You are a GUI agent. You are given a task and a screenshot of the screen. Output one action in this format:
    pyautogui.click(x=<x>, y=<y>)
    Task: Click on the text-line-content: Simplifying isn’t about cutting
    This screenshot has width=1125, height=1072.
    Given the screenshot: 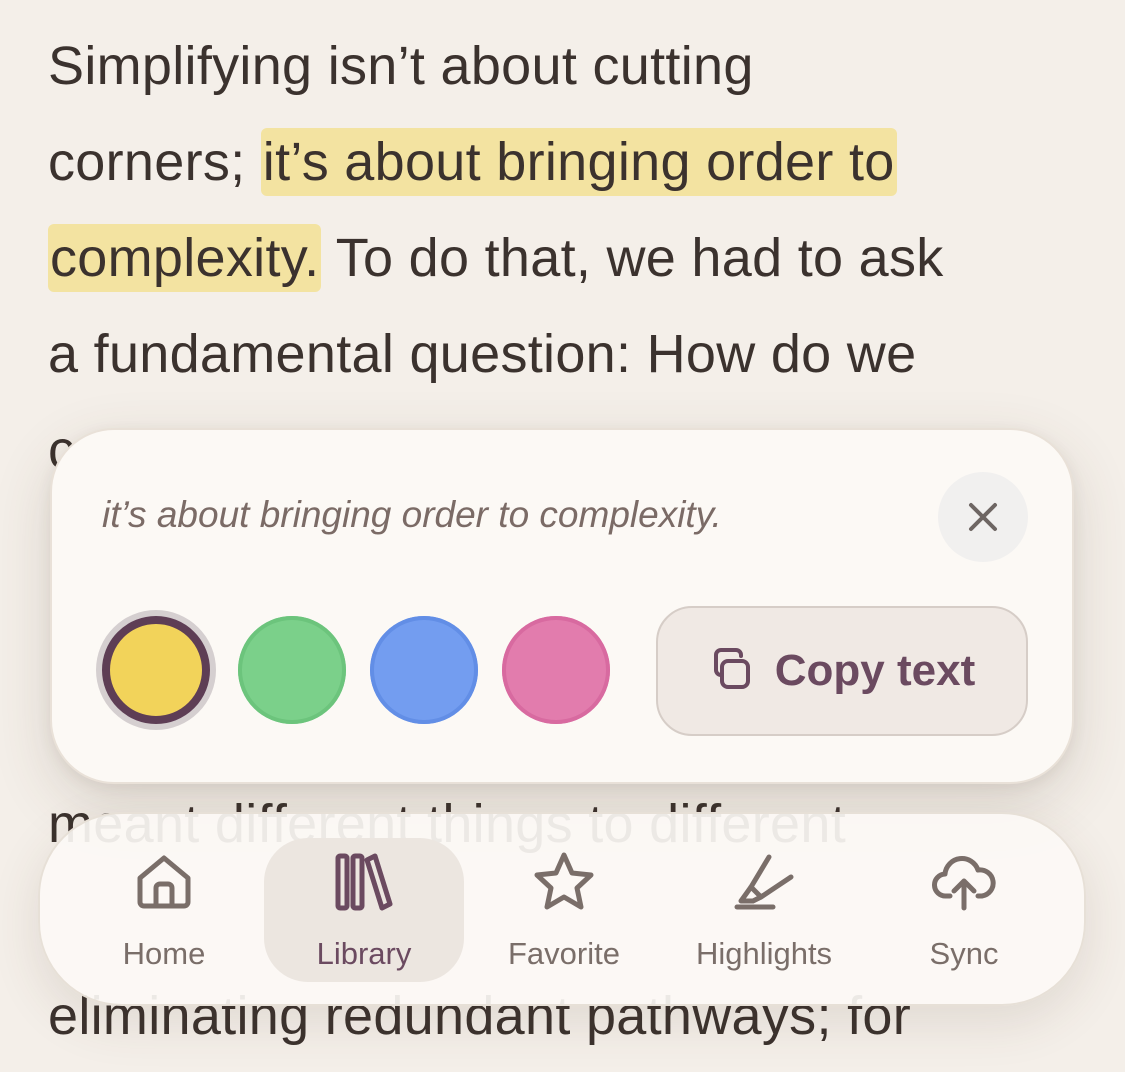 What is the action you would take?
    pyautogui.click(x=401, y=66)
    